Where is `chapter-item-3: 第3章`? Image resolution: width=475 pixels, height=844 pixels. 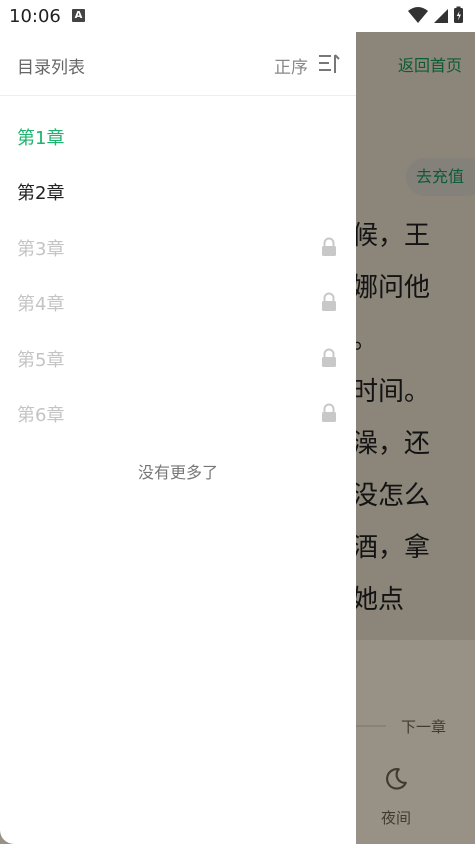 chapter-item-3: 第3章 is located at coordinates (178, 247).